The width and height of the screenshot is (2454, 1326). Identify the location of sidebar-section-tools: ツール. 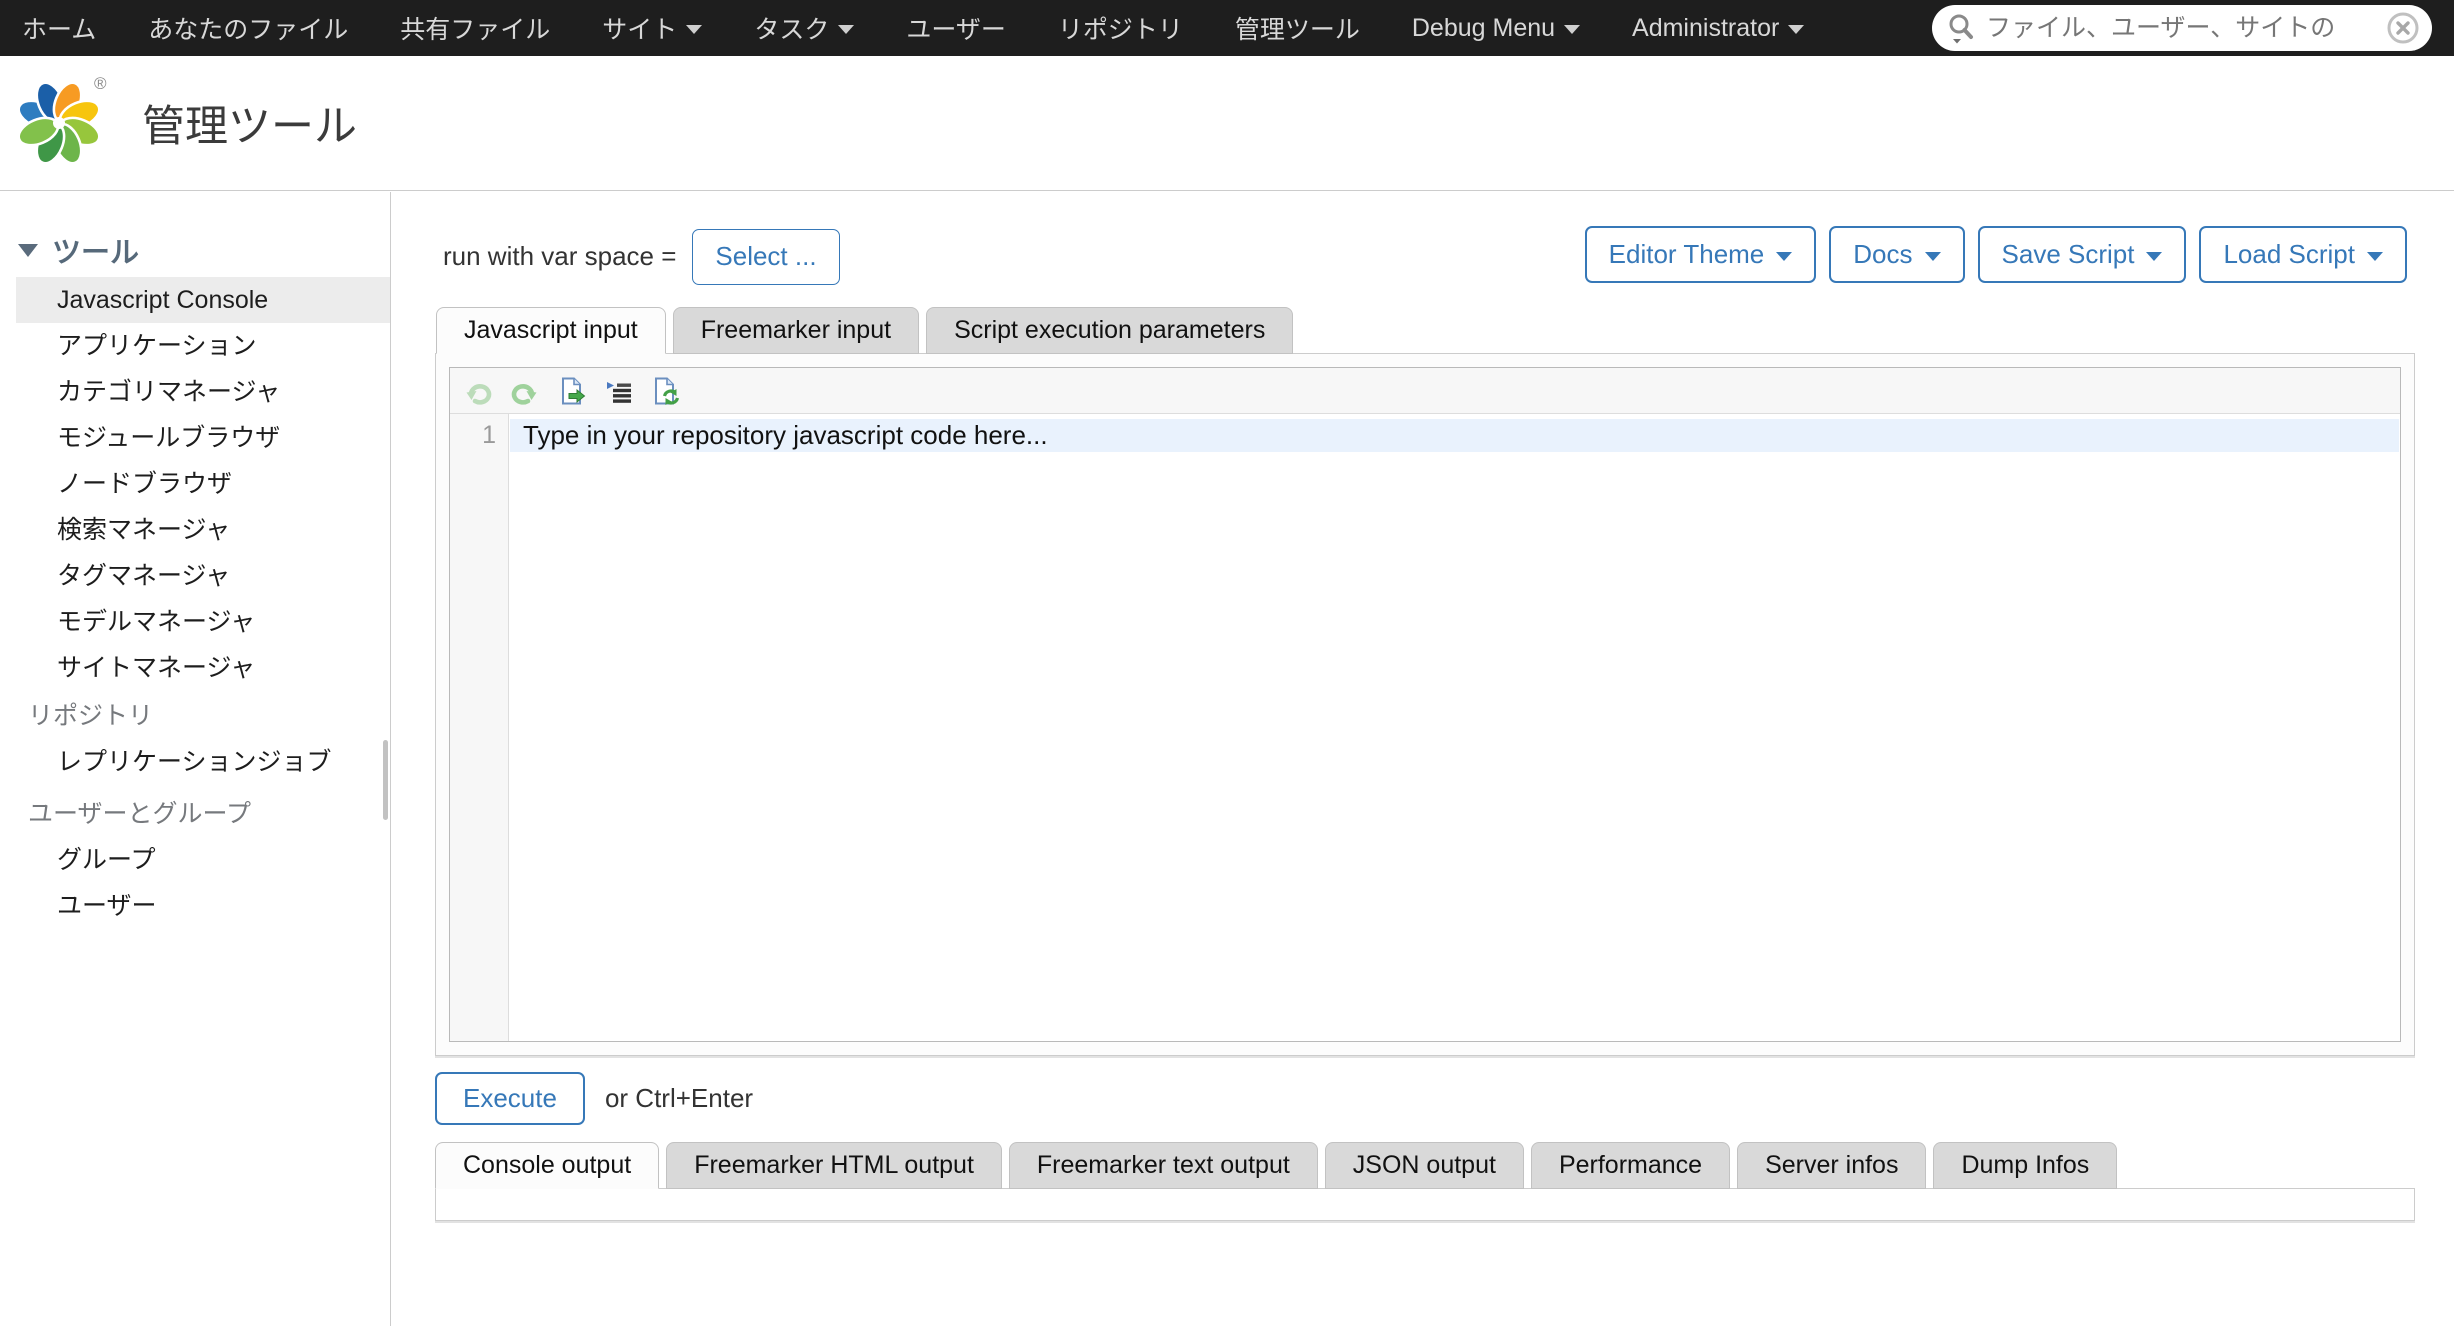
(204, 250).